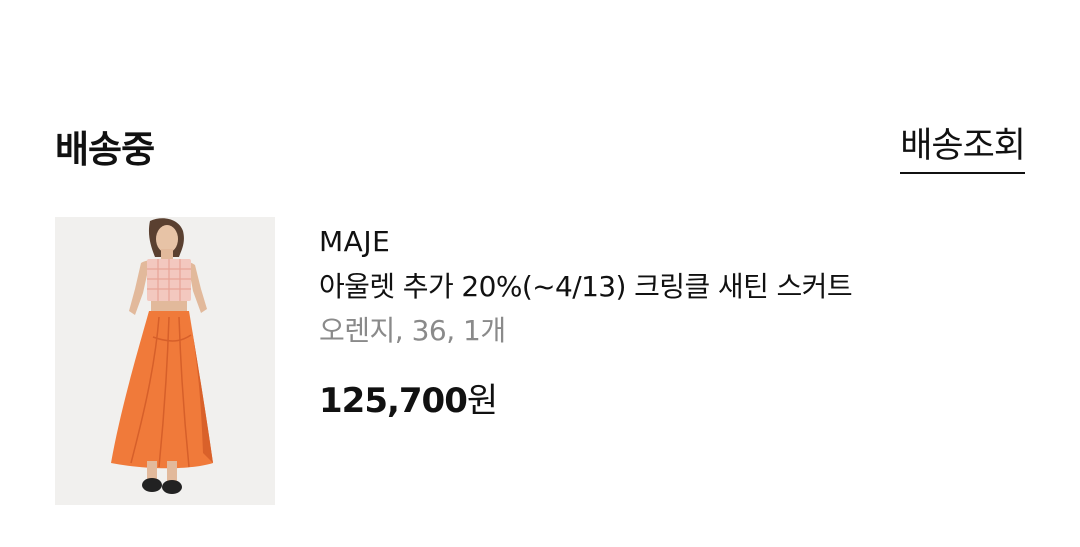 This screenshot has height=547, width=1080. I want to click on product-brand: MAJE, so click(355, 241).